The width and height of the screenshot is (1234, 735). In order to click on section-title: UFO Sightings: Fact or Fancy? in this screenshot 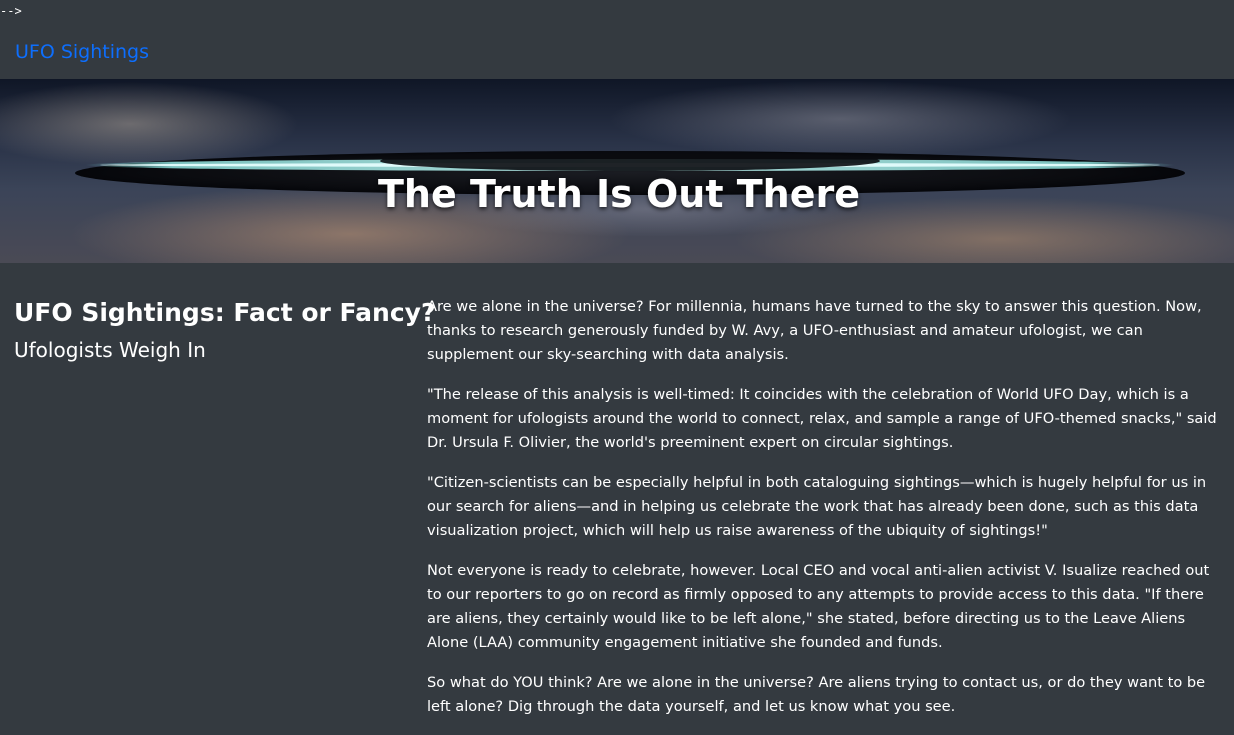, I will do `click(225, 312)`.